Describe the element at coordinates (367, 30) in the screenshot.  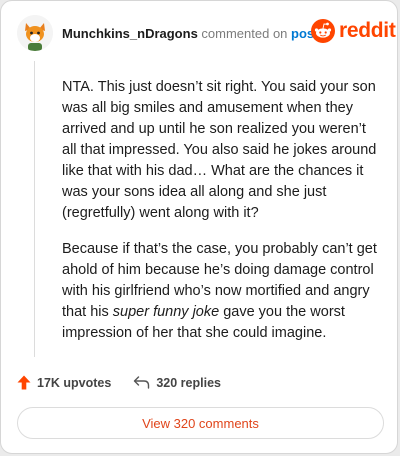
I see `brand-name: reddit` at that location.